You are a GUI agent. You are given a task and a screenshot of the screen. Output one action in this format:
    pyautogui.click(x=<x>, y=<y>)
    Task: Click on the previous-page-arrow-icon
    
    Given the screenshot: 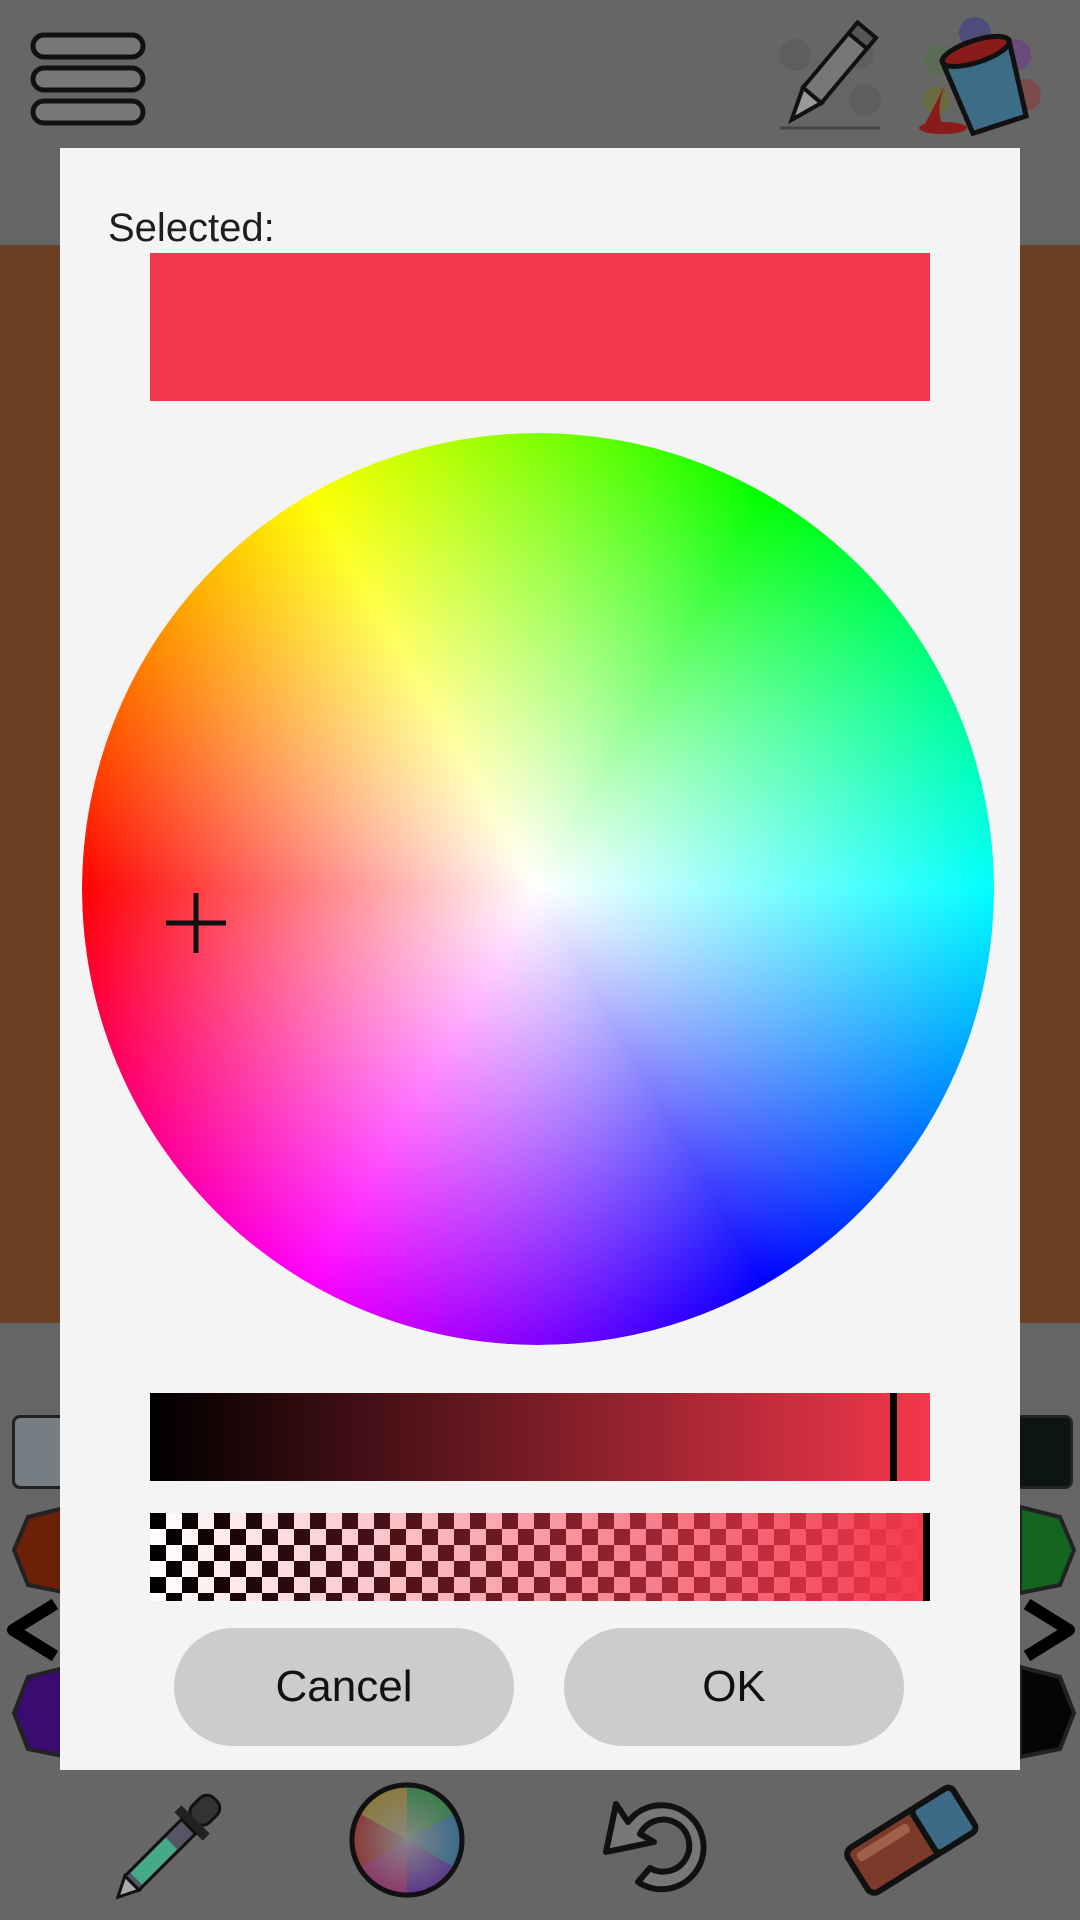 What is the action you would take?
    pyautogui.click(x=32, y=1633)
    